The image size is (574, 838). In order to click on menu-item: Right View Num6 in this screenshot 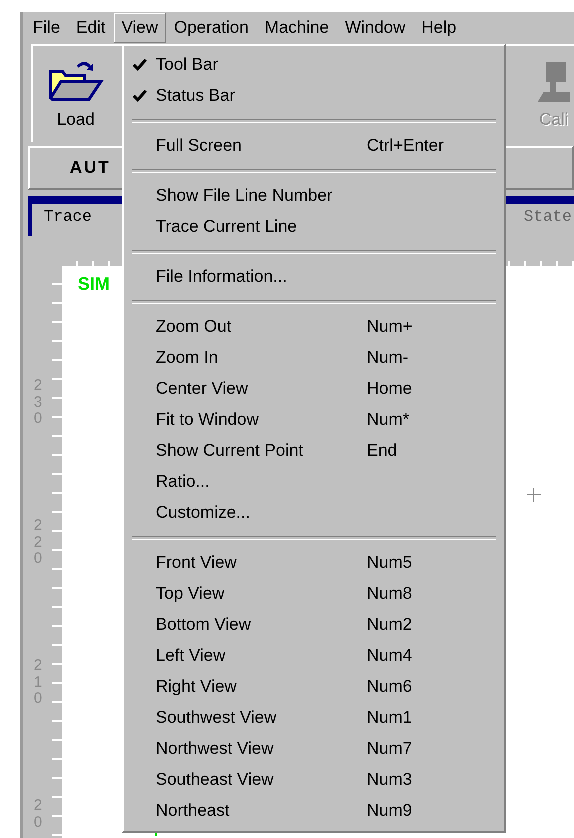, I will do `click(314, 686)`.